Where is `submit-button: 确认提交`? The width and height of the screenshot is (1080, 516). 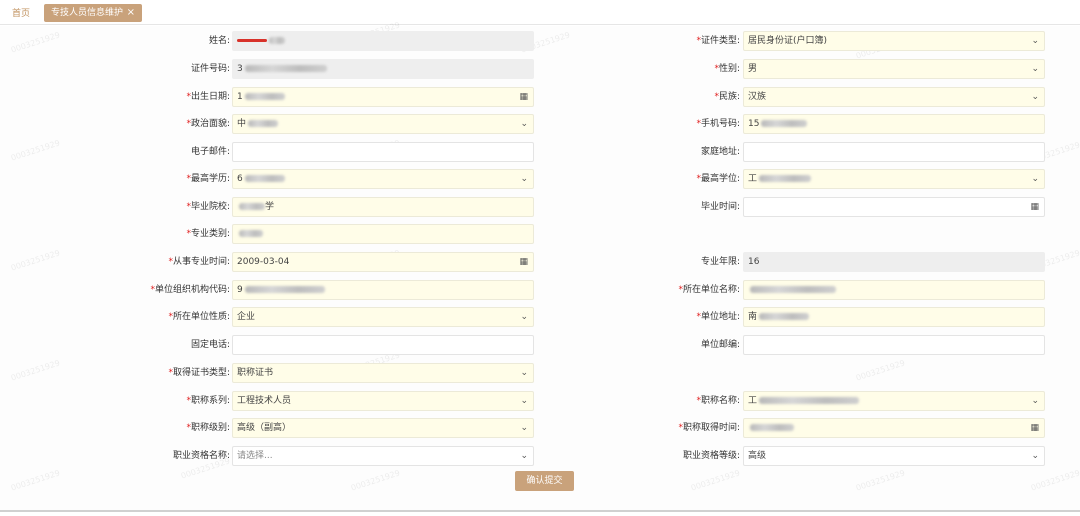 submit-button: 确认提交 is located at coordinates (544, 481).